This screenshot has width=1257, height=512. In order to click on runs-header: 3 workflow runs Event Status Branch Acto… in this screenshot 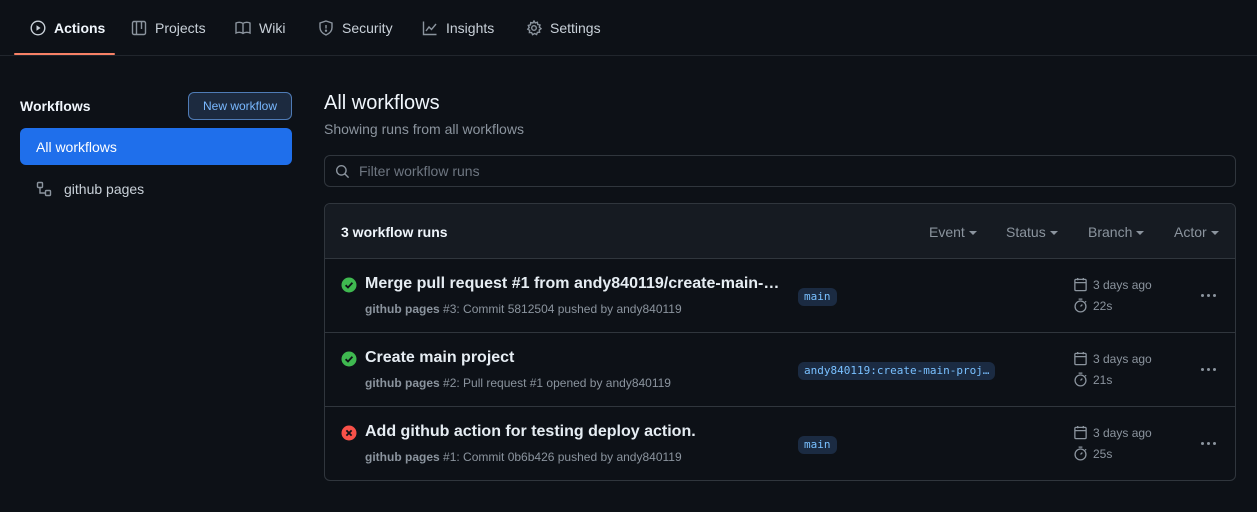, I will do `click(780, 231)`.